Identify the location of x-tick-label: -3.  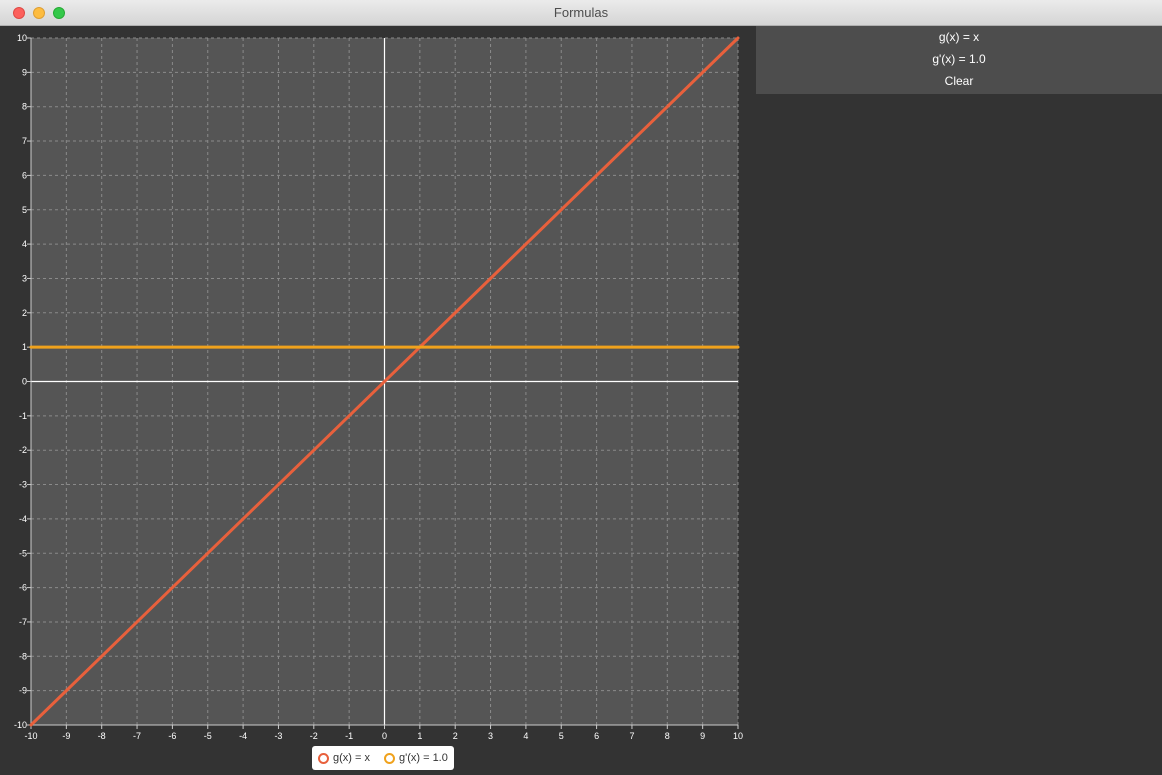
(278, 736).